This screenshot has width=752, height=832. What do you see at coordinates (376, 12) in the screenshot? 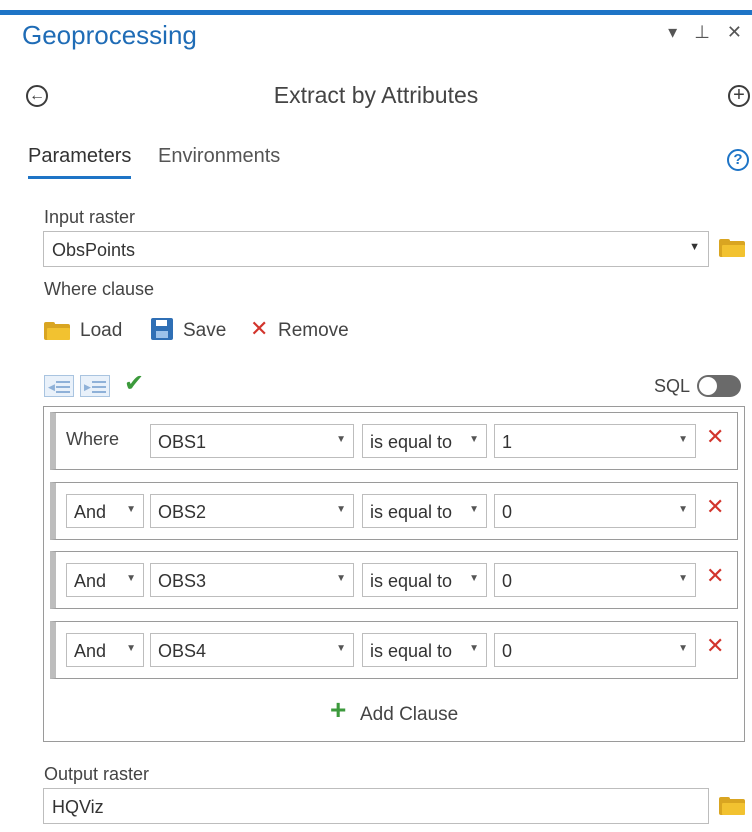
I see `pane-top-accent-bar` at bounding box center [376, 12].